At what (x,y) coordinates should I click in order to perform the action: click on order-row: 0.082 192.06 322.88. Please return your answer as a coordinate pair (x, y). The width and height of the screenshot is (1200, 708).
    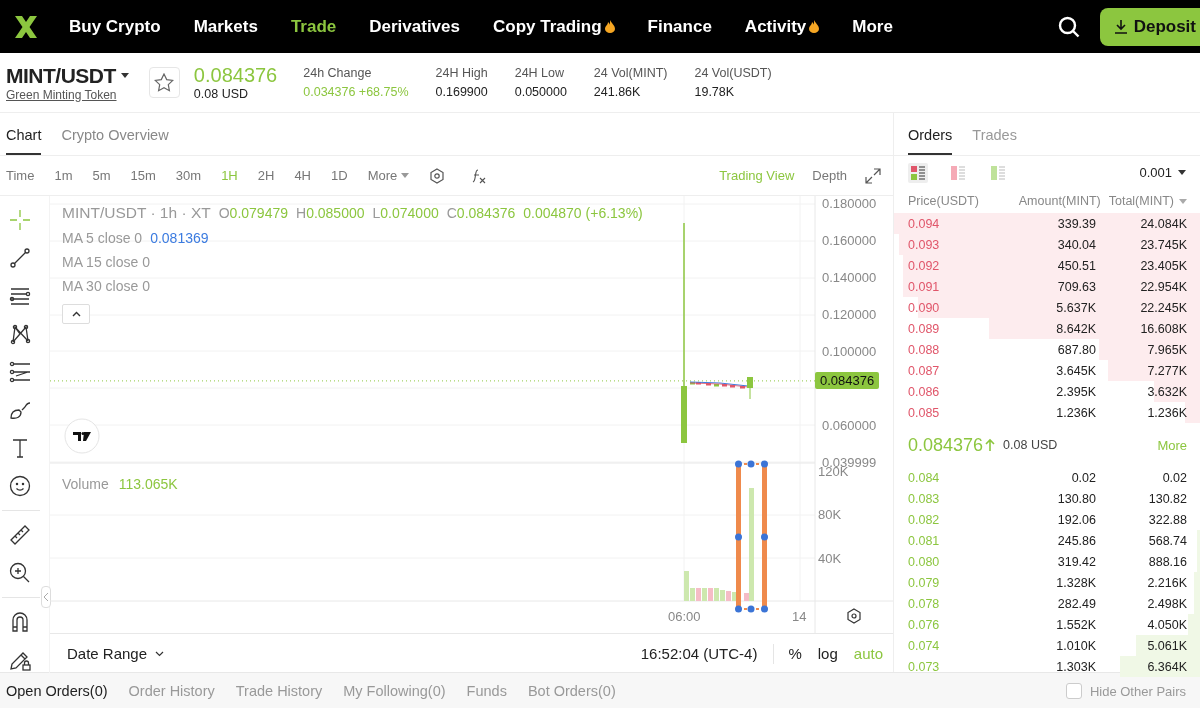
    Looking at the image, I should click on (1047, 519).